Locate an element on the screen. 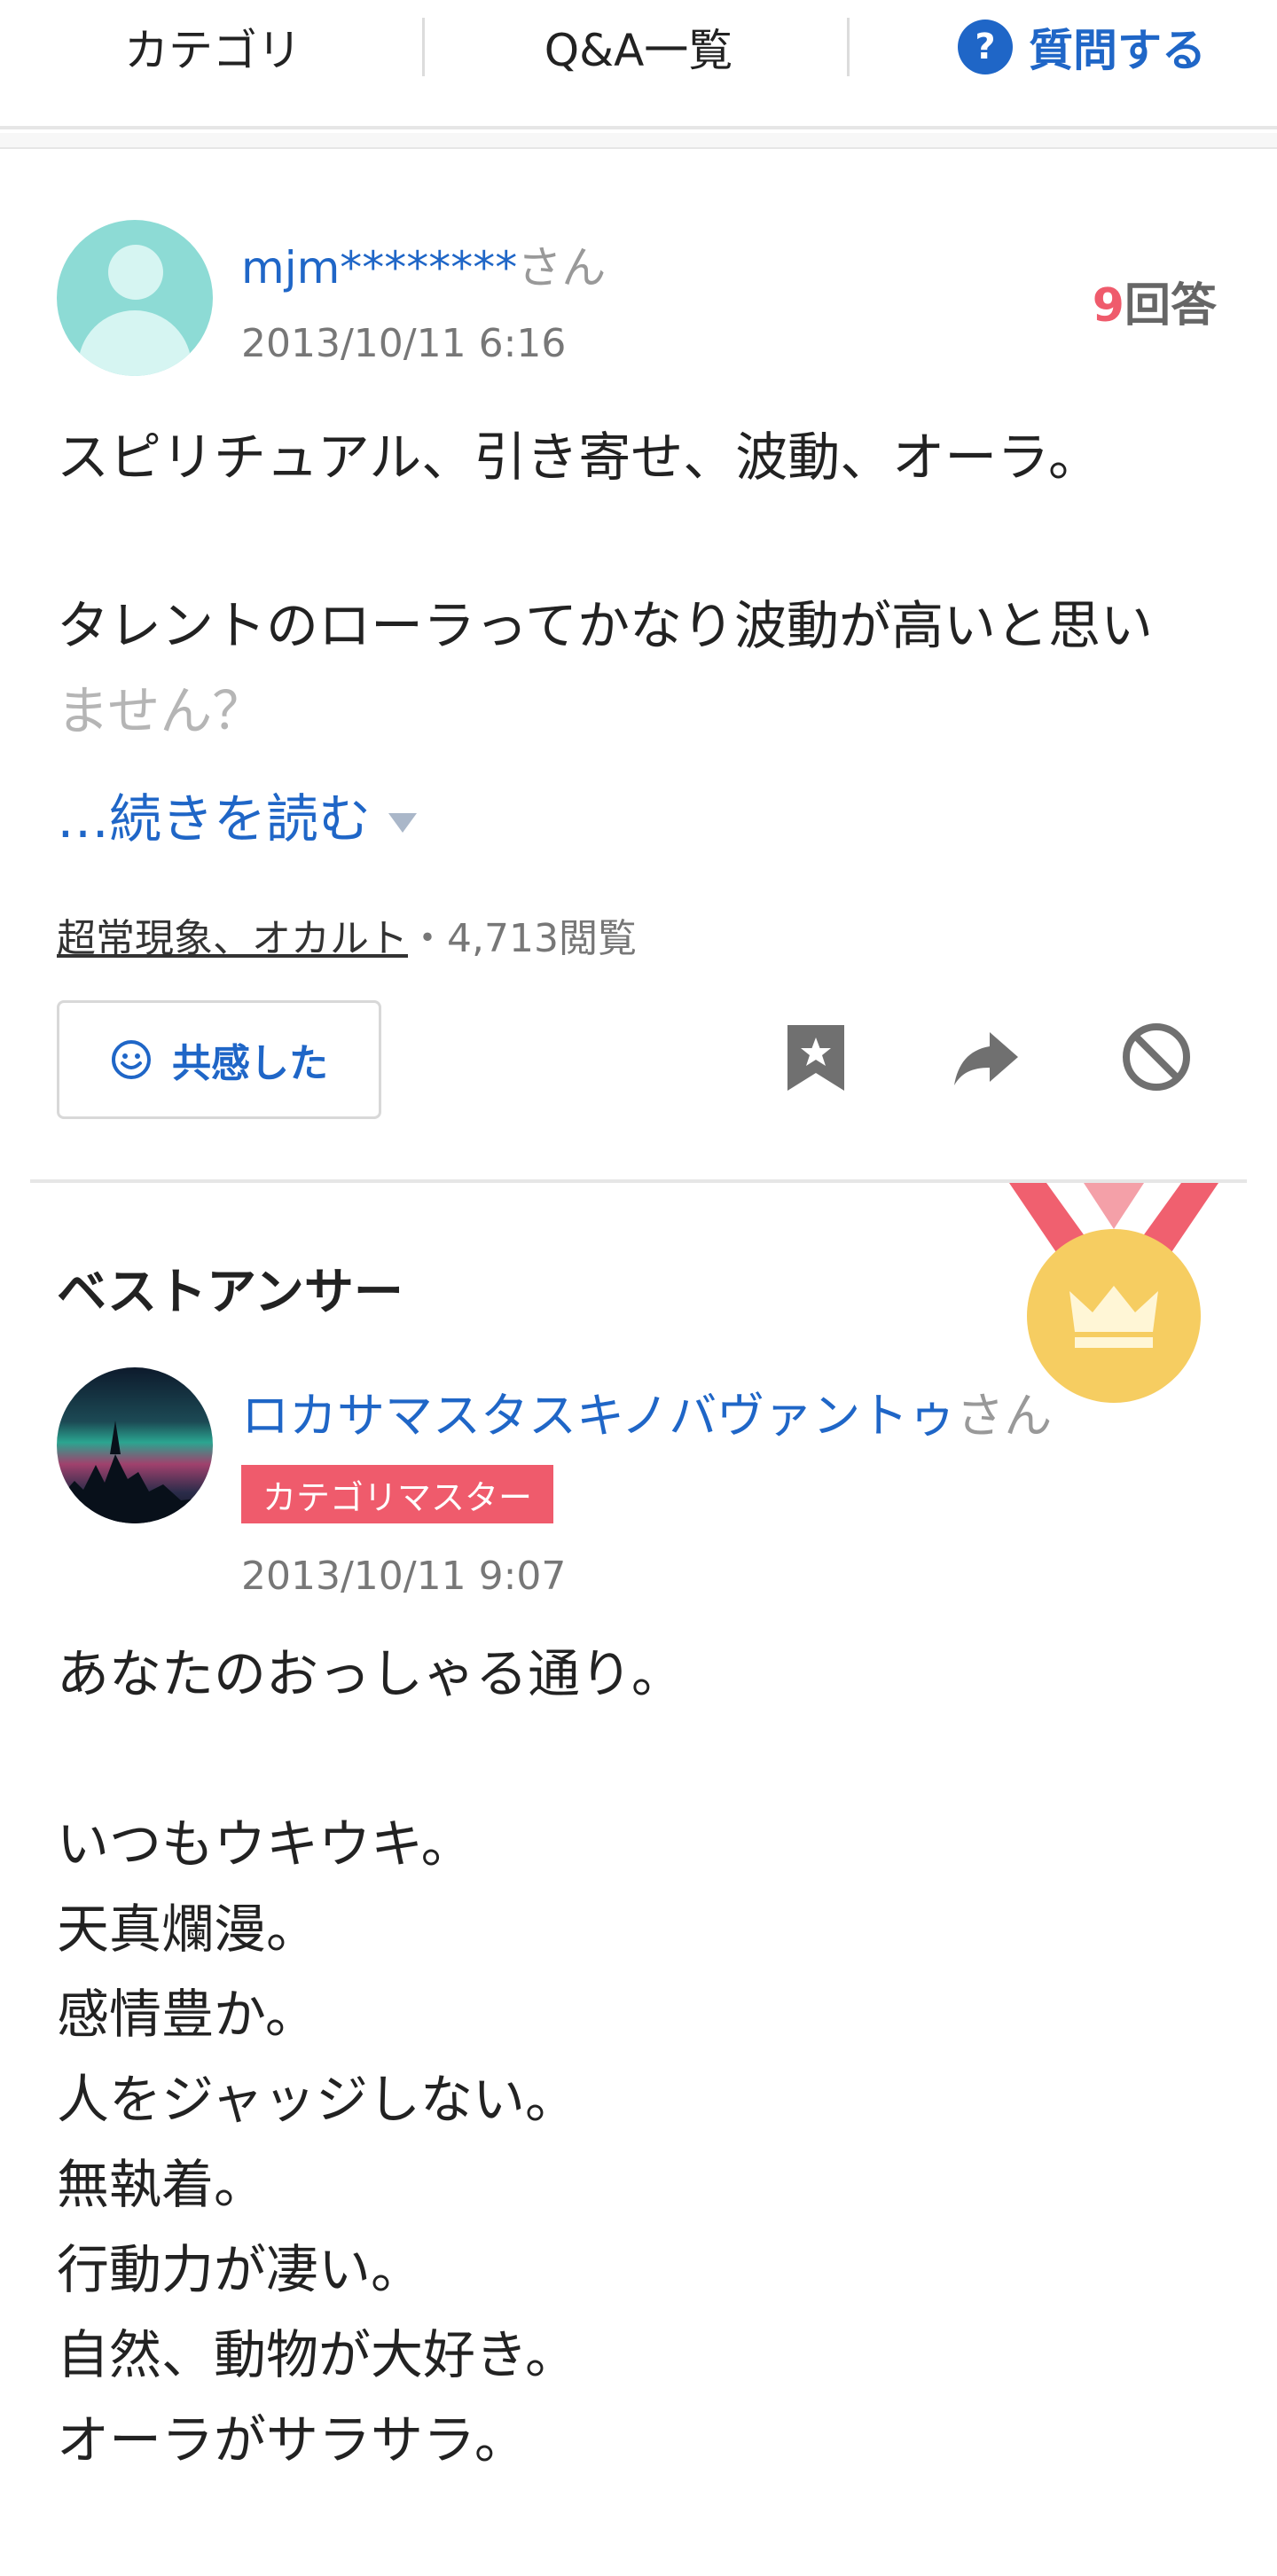 Image resolution: width=1277 pixels, height=2576 pixels. ask-question-label: 質問する is located at coordinates (1117, 50).